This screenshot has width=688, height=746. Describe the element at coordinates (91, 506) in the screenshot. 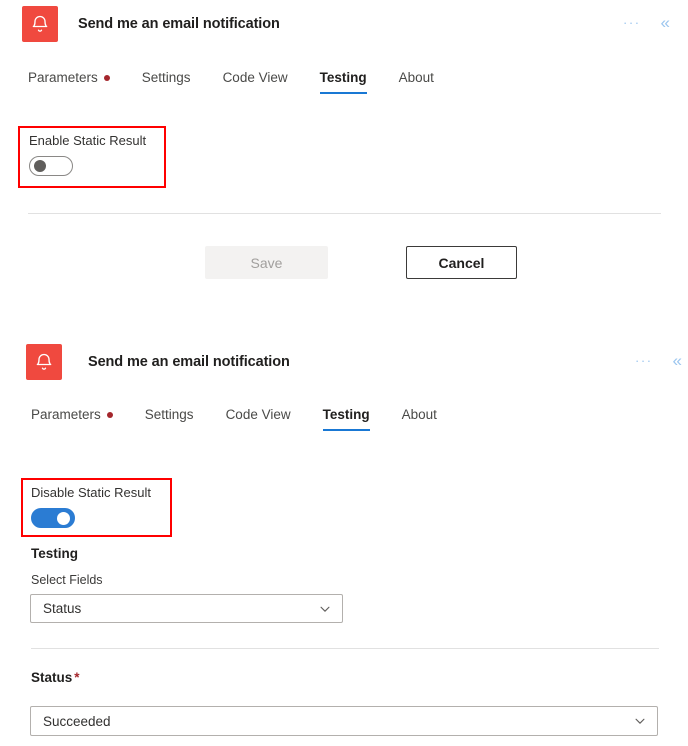

I see `disable-static-result-field: Disable Static Result` at that location.